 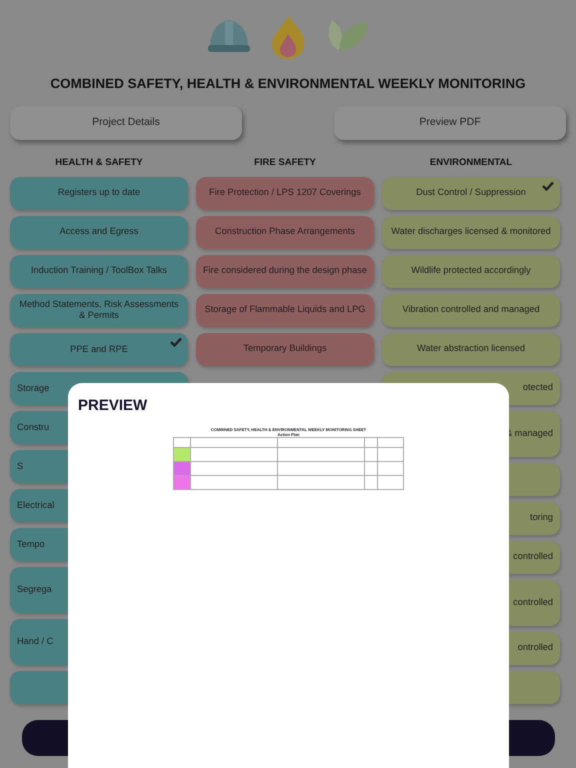 What do you see at coordinates (285, 271) in the screenshot?
I see `checklist-item: Fire considered during the design phase` at bounding box center [285, 271].